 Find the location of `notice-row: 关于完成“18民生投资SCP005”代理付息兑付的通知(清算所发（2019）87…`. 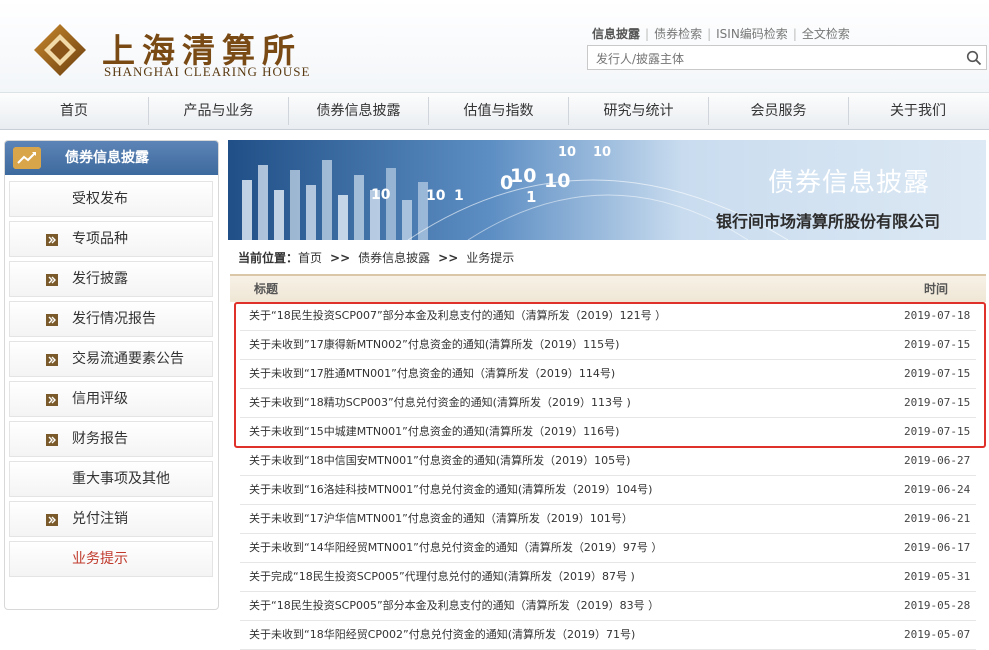

notice-row: 关于完成“18民生投资SCP005”代理付息兑付的通知(清算所发（2019）87… is located at coordinates (608, 577).